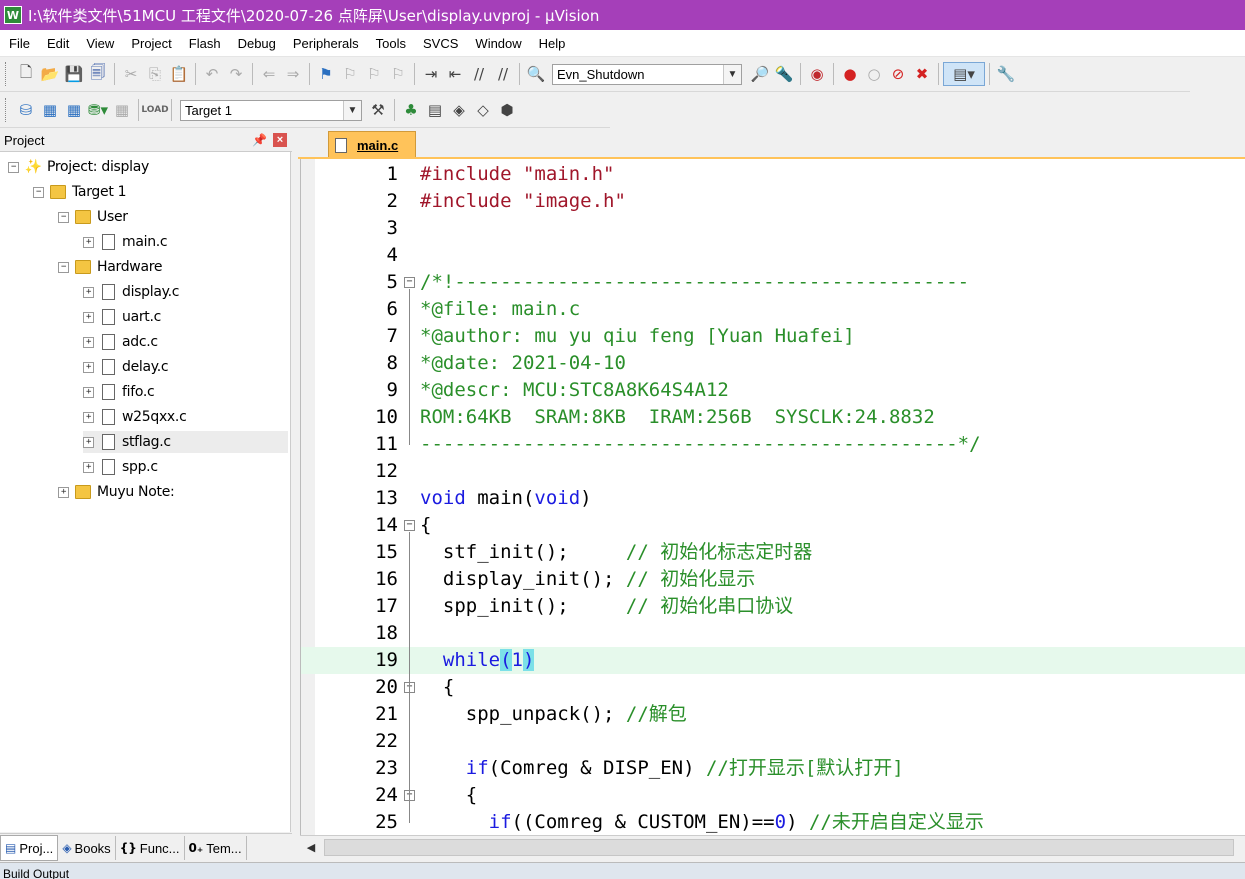 The height and width of the screenshot is (879, 1245). Describe the element at coordinates (78, 167) in the screenshot. I see `tree-node-project: − ✨ Project: display` at that location.